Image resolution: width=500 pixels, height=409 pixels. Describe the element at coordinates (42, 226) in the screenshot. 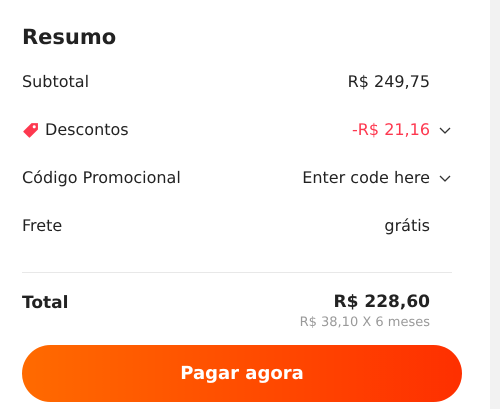

I see `row-label: Frete` at that location.